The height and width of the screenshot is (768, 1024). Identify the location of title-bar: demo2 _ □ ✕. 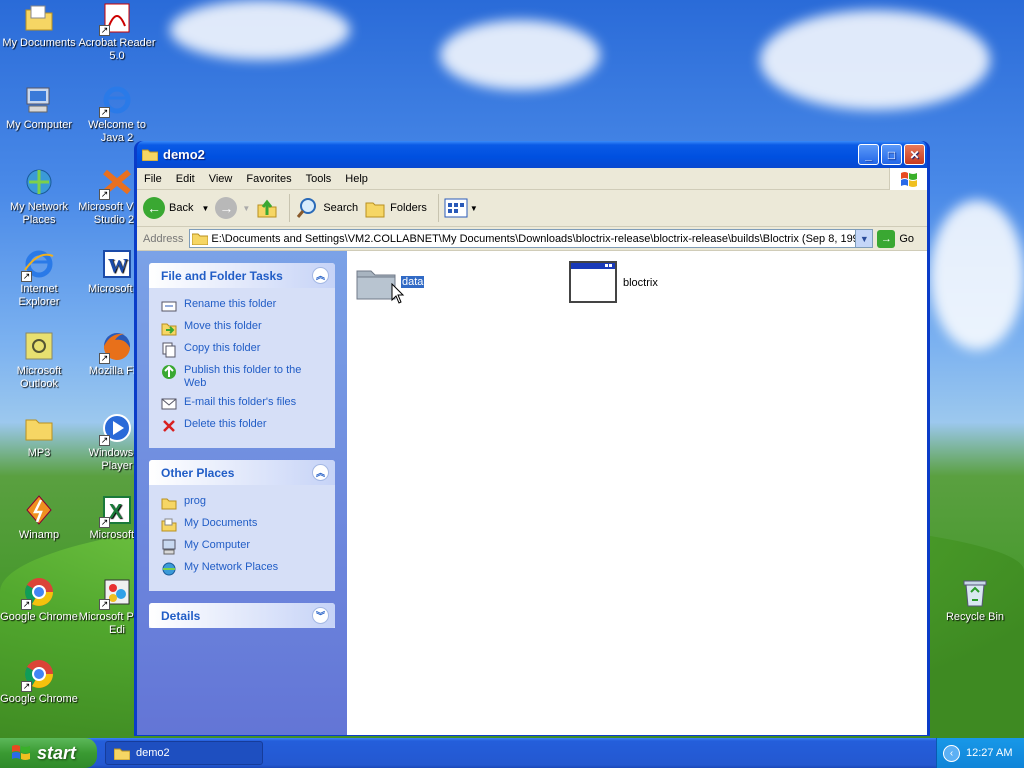
(532, 154).